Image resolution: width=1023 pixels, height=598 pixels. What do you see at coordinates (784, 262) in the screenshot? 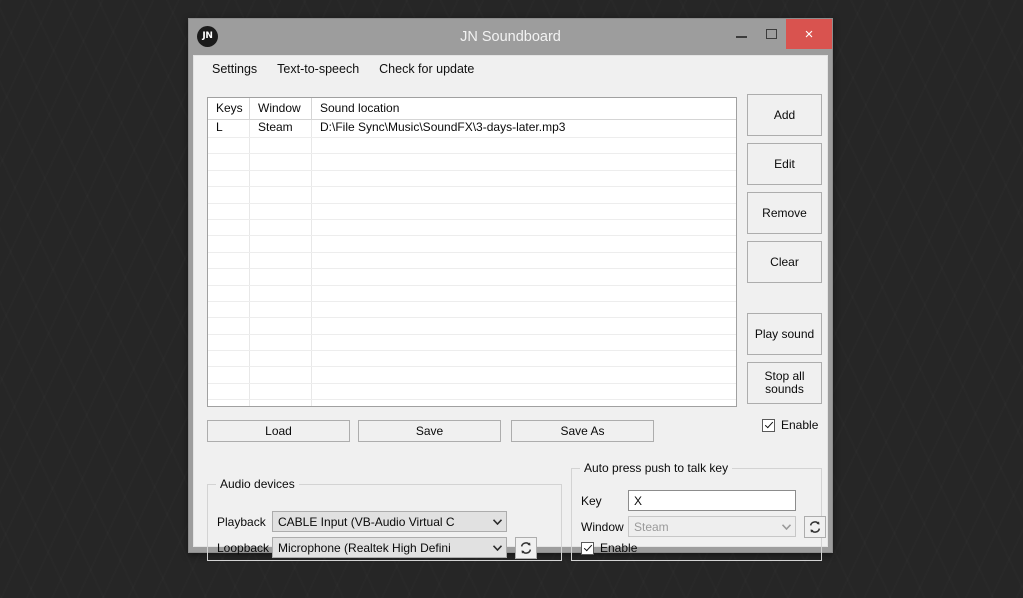
I see `clear-button: Clear` at bounding box center [784, 262].